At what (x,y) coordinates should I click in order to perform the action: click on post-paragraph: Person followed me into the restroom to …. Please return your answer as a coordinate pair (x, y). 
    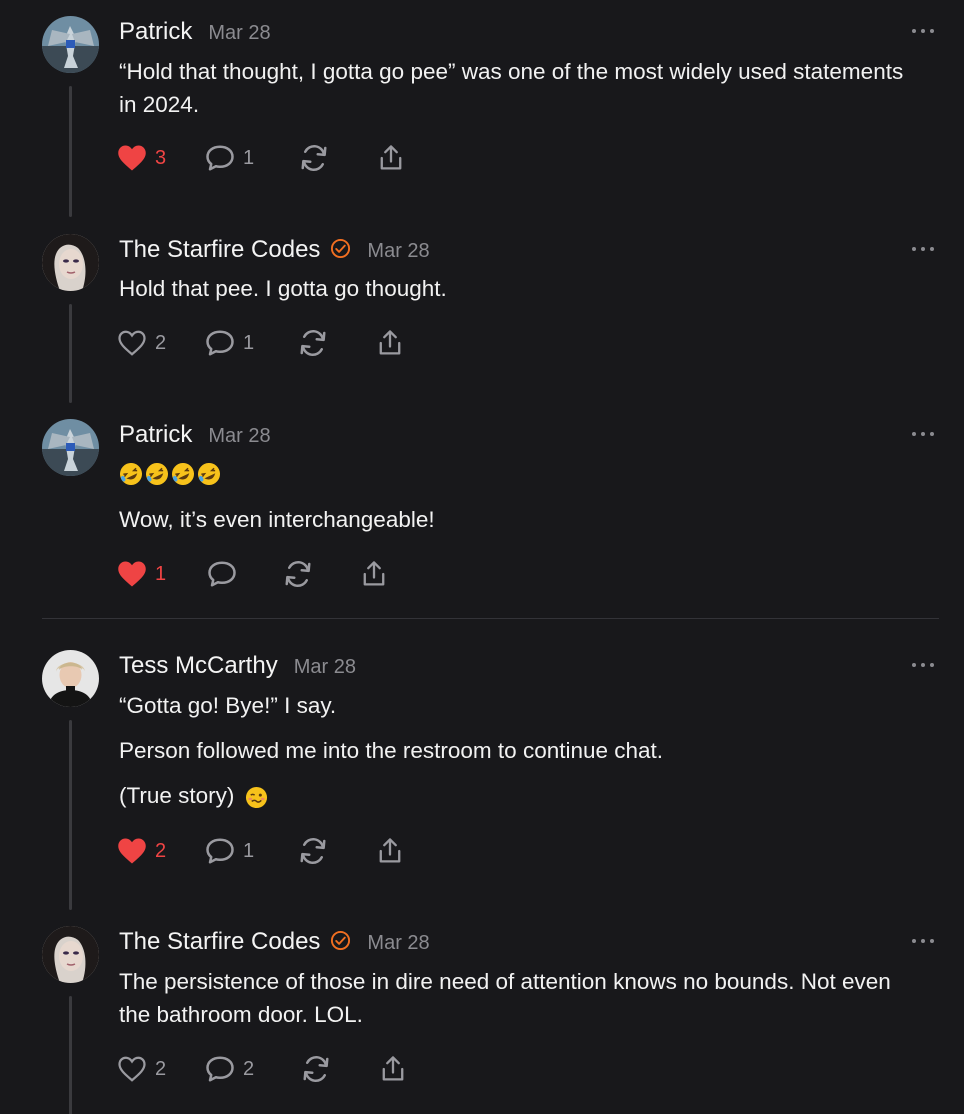
    Looking at the image, I should click on (391, 750).